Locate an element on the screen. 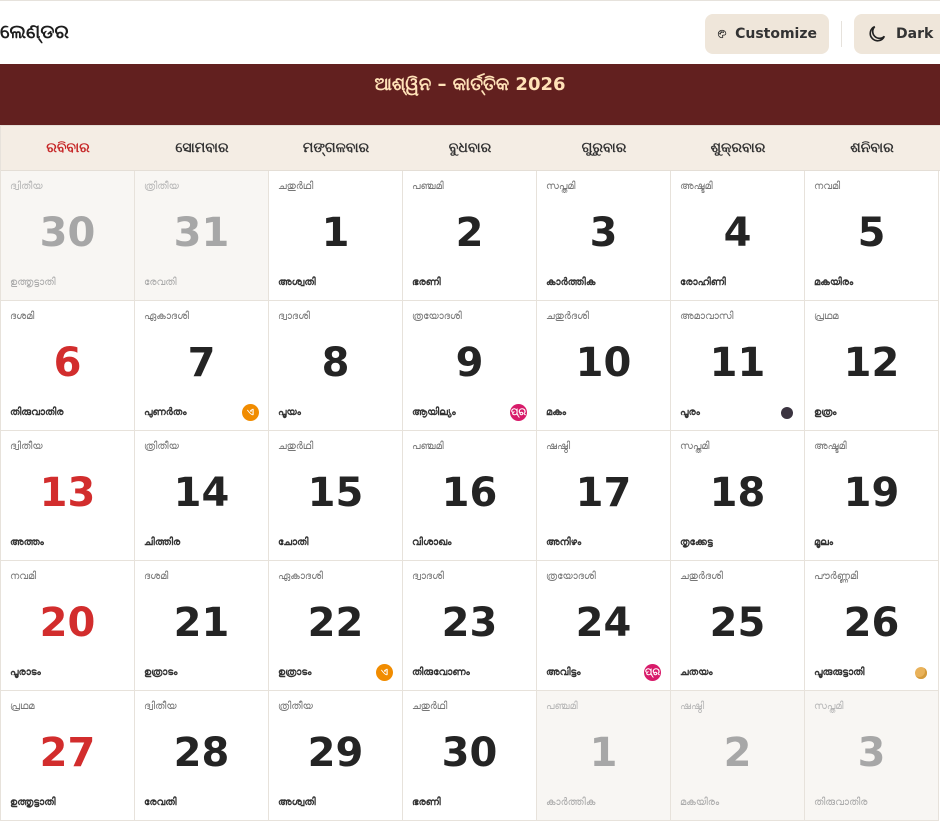 This screenshot has width=940, height=821. day-cell: ത്രയോദശി 9 ആയില്യം ପ୍ର is located at coordinates (470, 366).